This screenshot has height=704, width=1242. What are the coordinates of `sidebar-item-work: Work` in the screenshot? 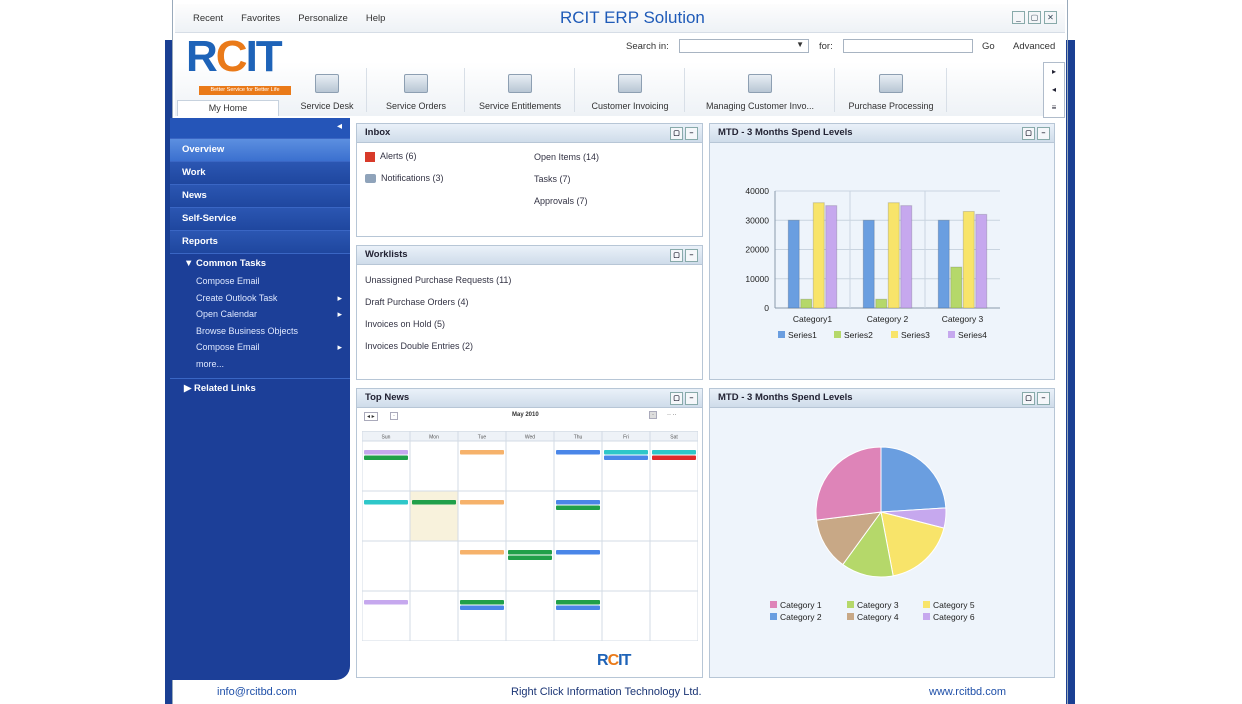 It's located at (260, 172).